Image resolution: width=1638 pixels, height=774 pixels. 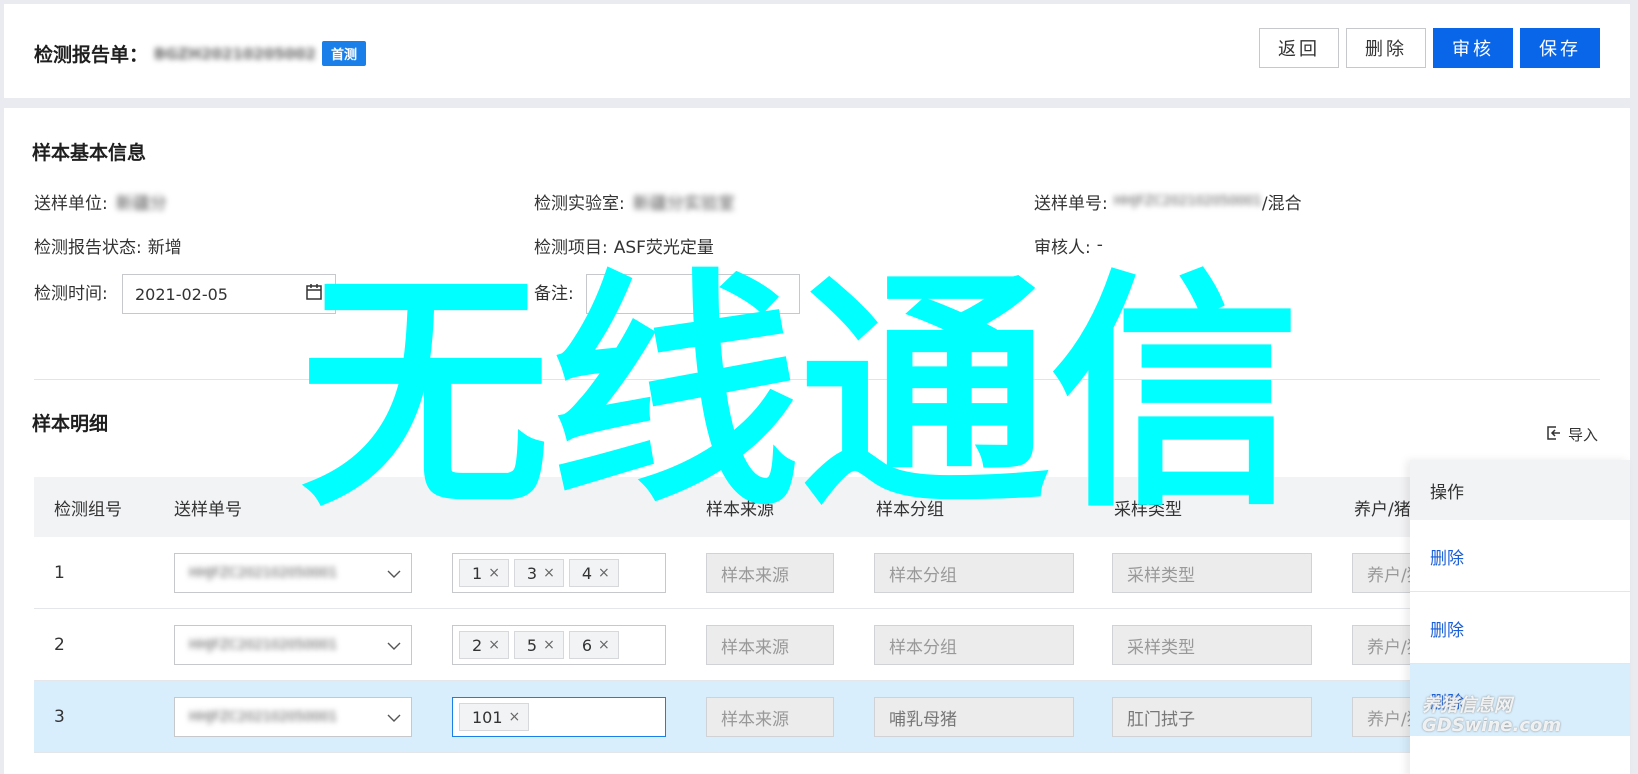 What do you see at coordinates (181, 294) in the screenshot?
I see `date-value: 2021-02-05` at bounding box center [181, 294].